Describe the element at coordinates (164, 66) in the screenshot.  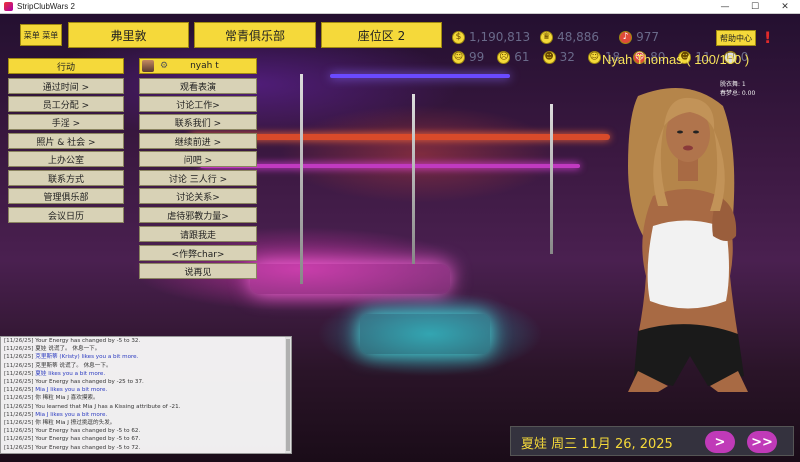
I see `gear-icon: ⚙` at that location.